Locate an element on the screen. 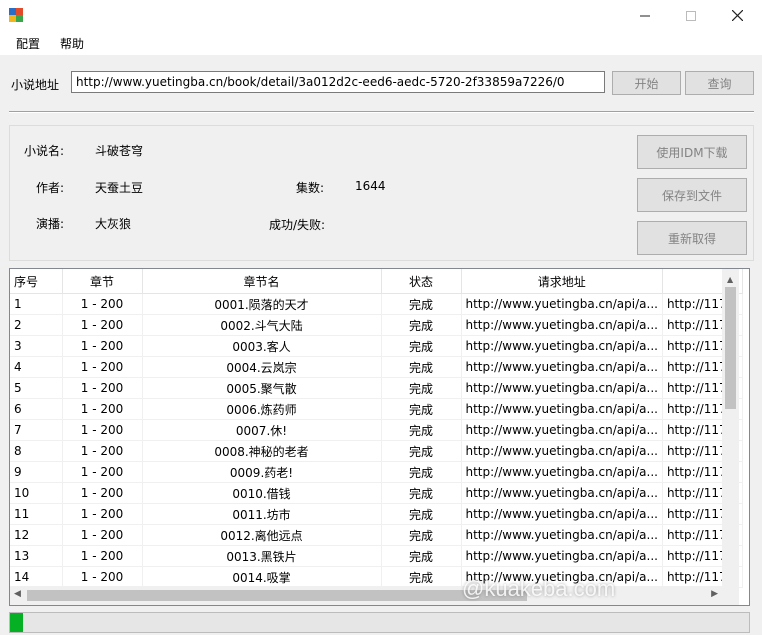 The width and height of the screenshot is (762, 635). episodes-label: 集数: is located at coordinates (310, 188).